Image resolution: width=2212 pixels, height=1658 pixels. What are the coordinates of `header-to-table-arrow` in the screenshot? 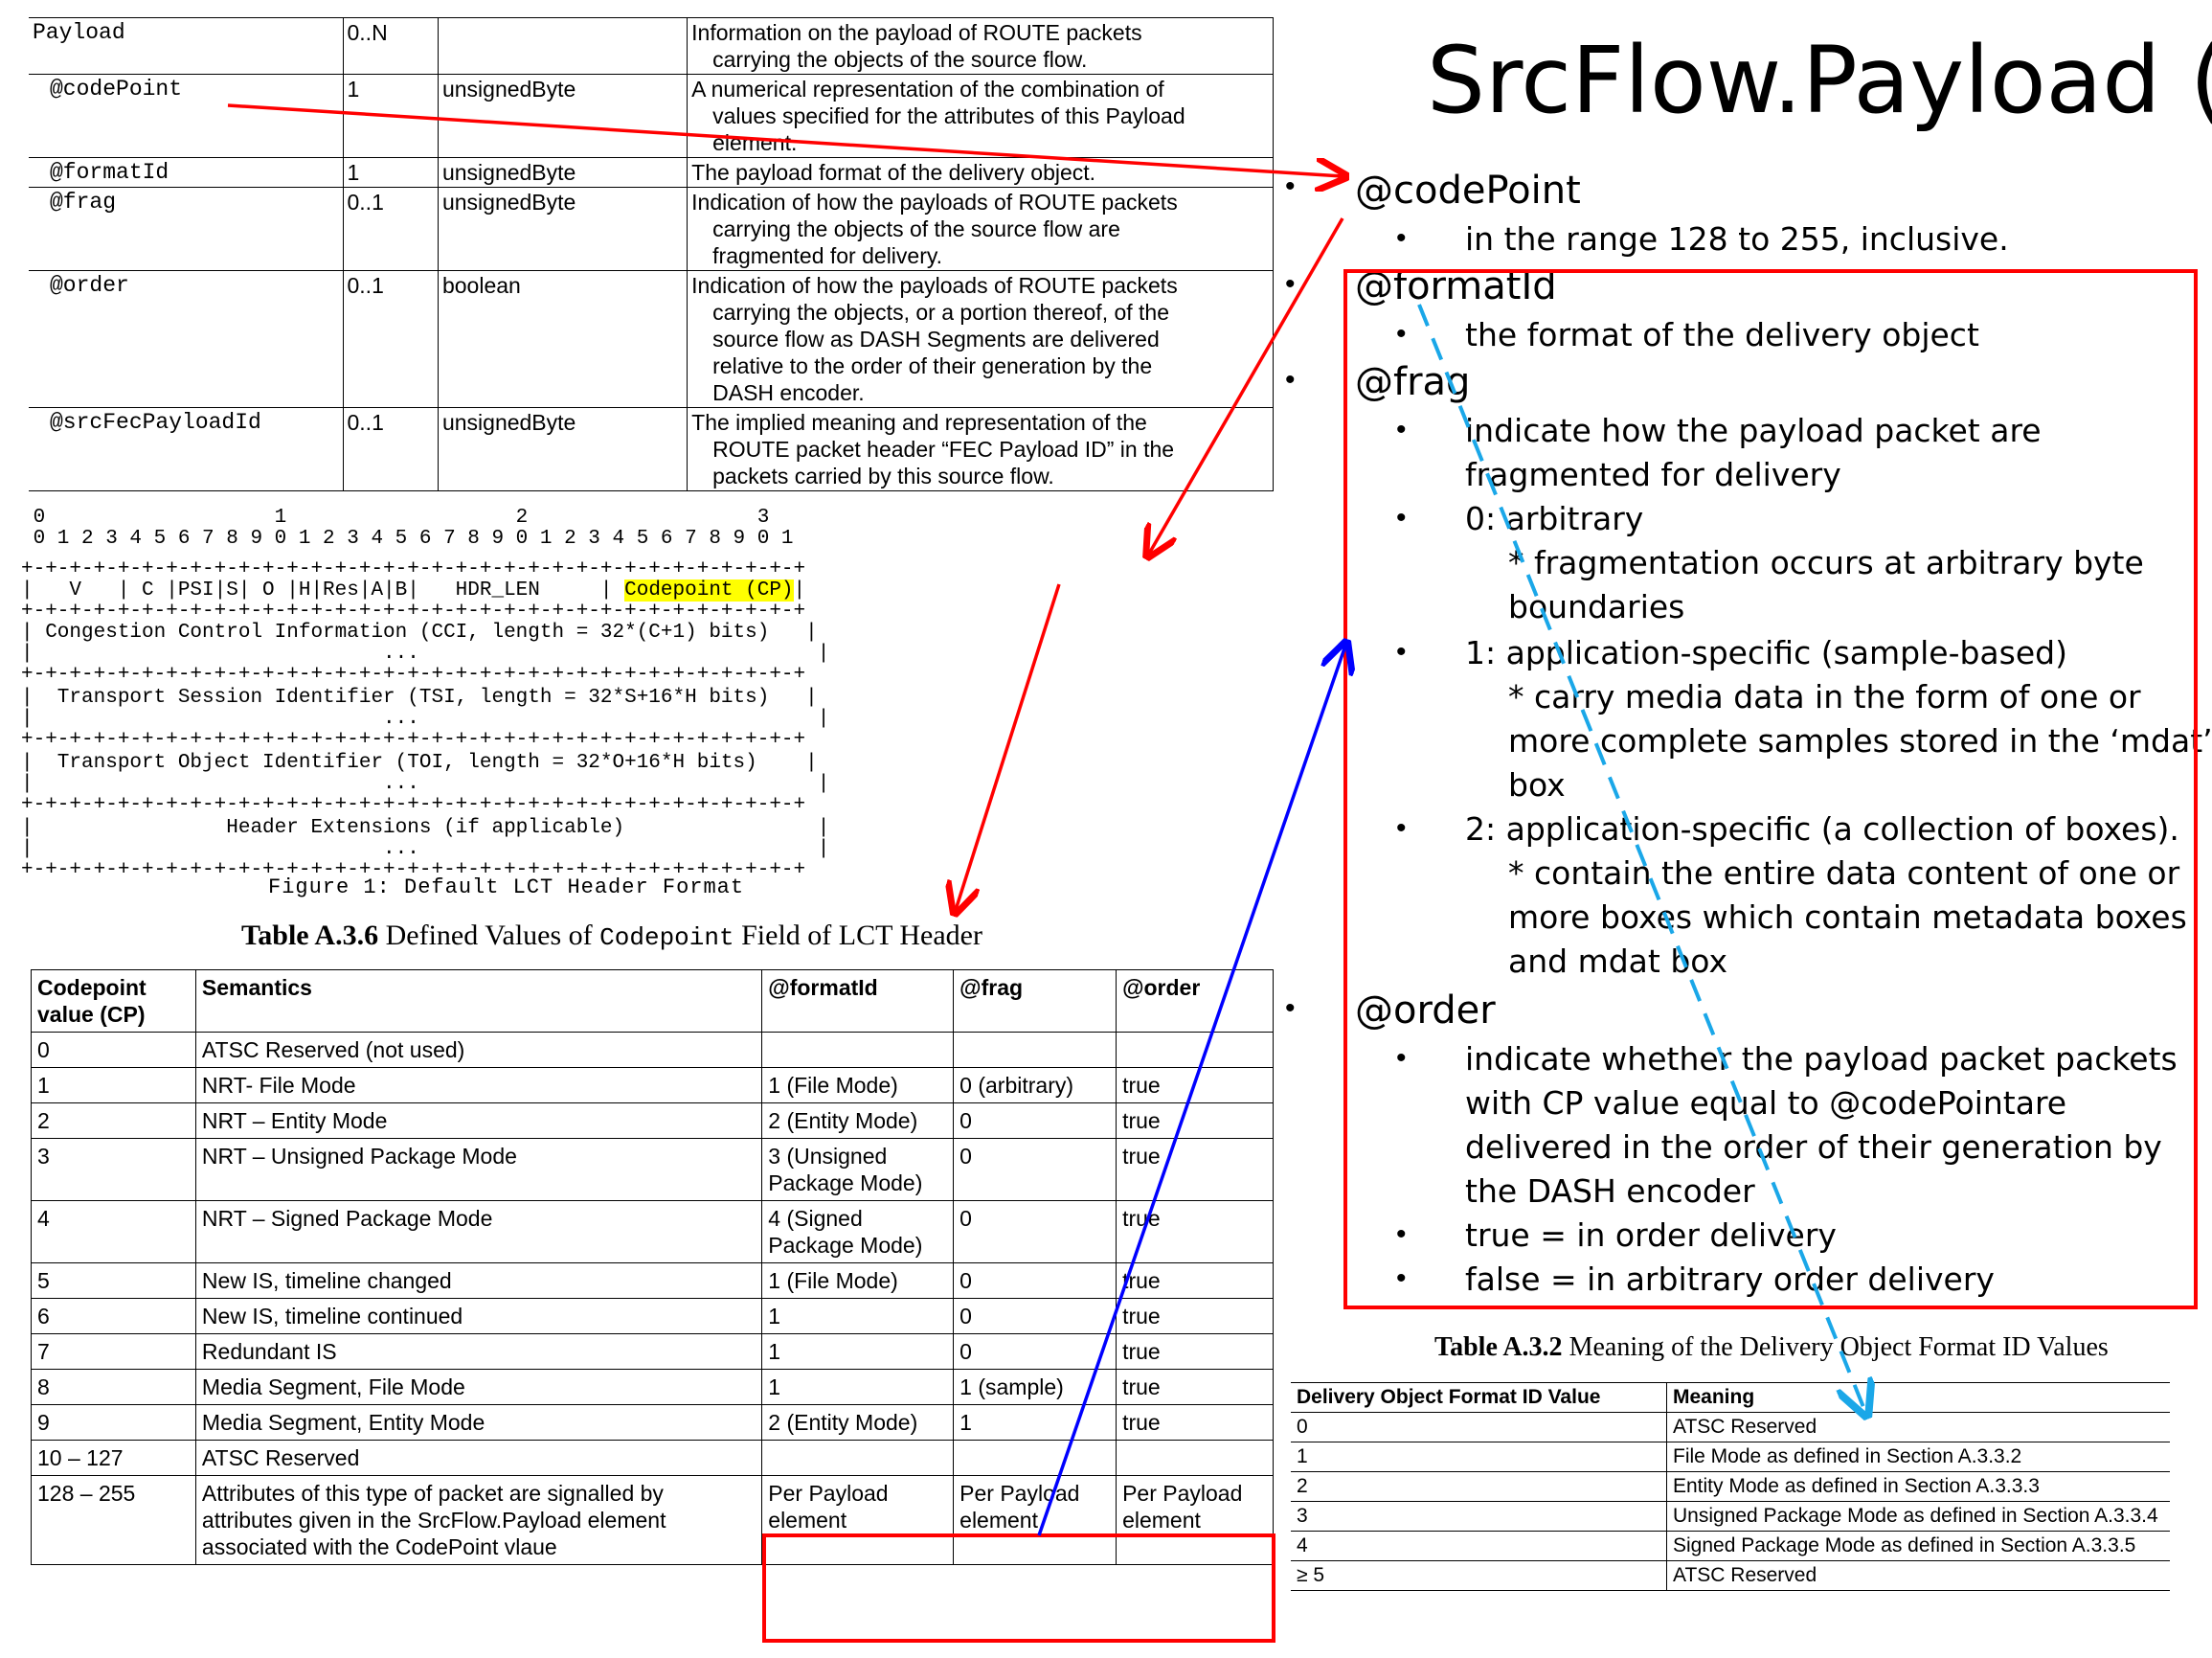 It's located at (1009, 746).